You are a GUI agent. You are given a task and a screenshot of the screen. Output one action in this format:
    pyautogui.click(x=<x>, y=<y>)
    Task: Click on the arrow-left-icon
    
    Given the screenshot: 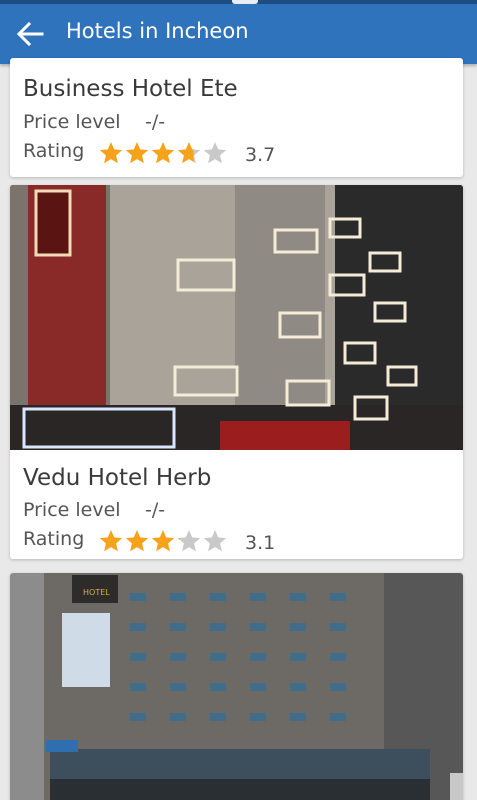 What is the action you would take?
    pyautogui.click(x=30, y=34)
    